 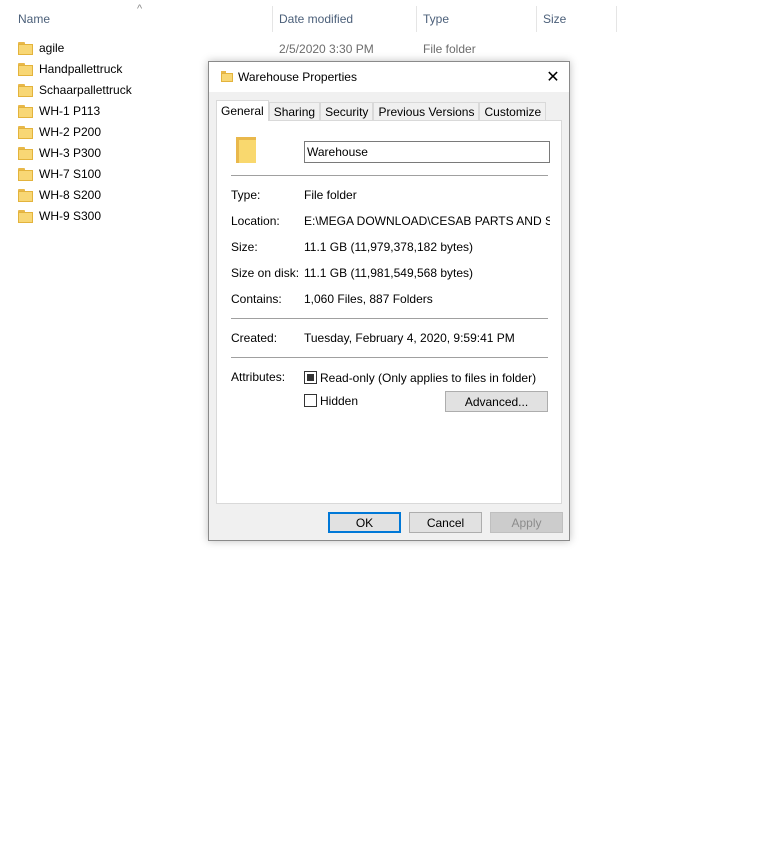 What do you see at coordinates (326, 49) in the screenshot?
I see `file-date-modified: 2/5/2020 3:30 PM` at bounding box center [326, 49].